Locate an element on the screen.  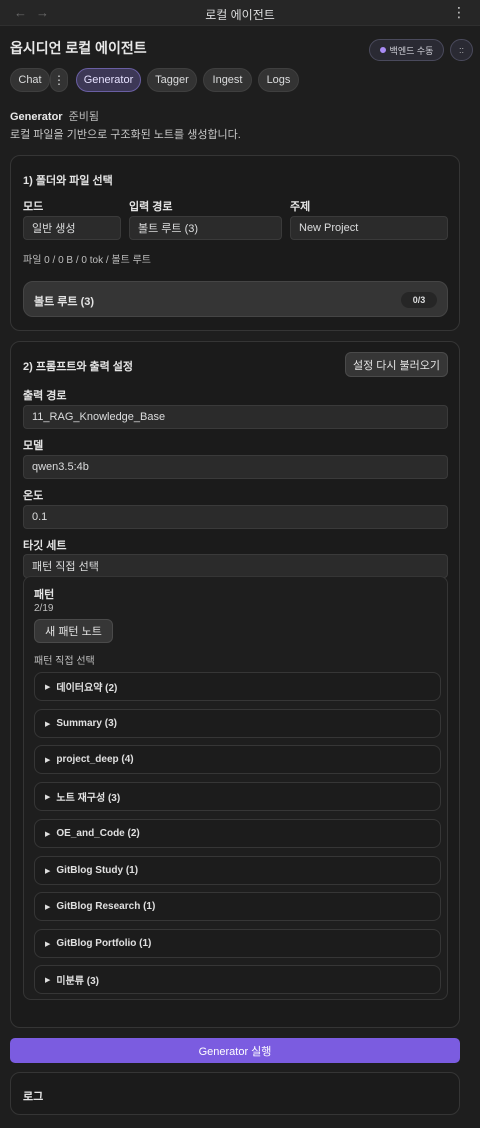
pattern-group-label: GitBlog Study (1) is located at coordinates (97, 870).